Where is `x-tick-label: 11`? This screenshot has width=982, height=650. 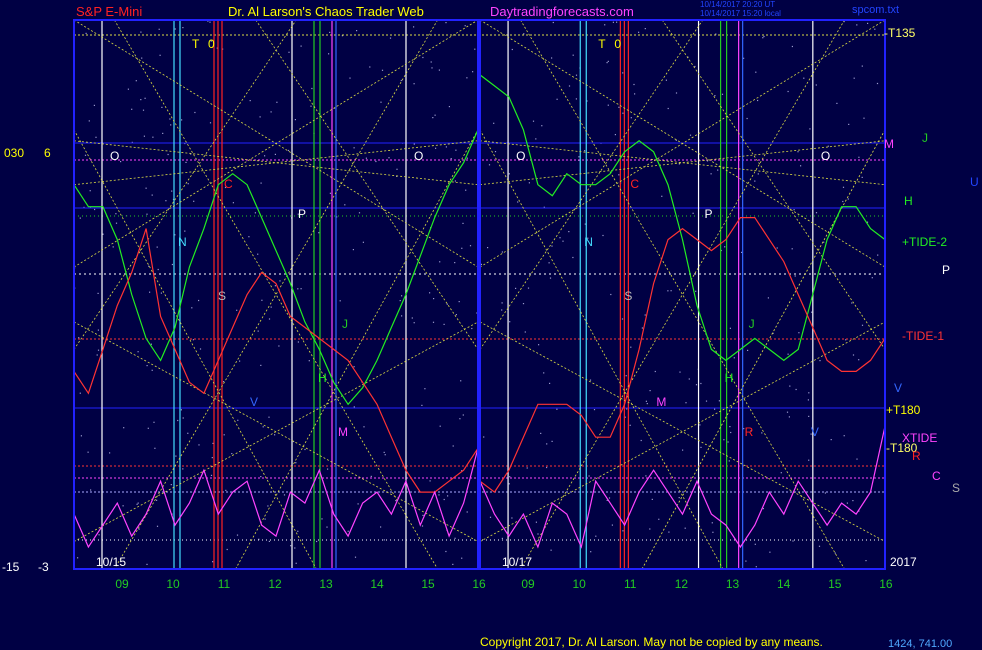 x-tick-label: 11 is located at coordinates (224, 584).